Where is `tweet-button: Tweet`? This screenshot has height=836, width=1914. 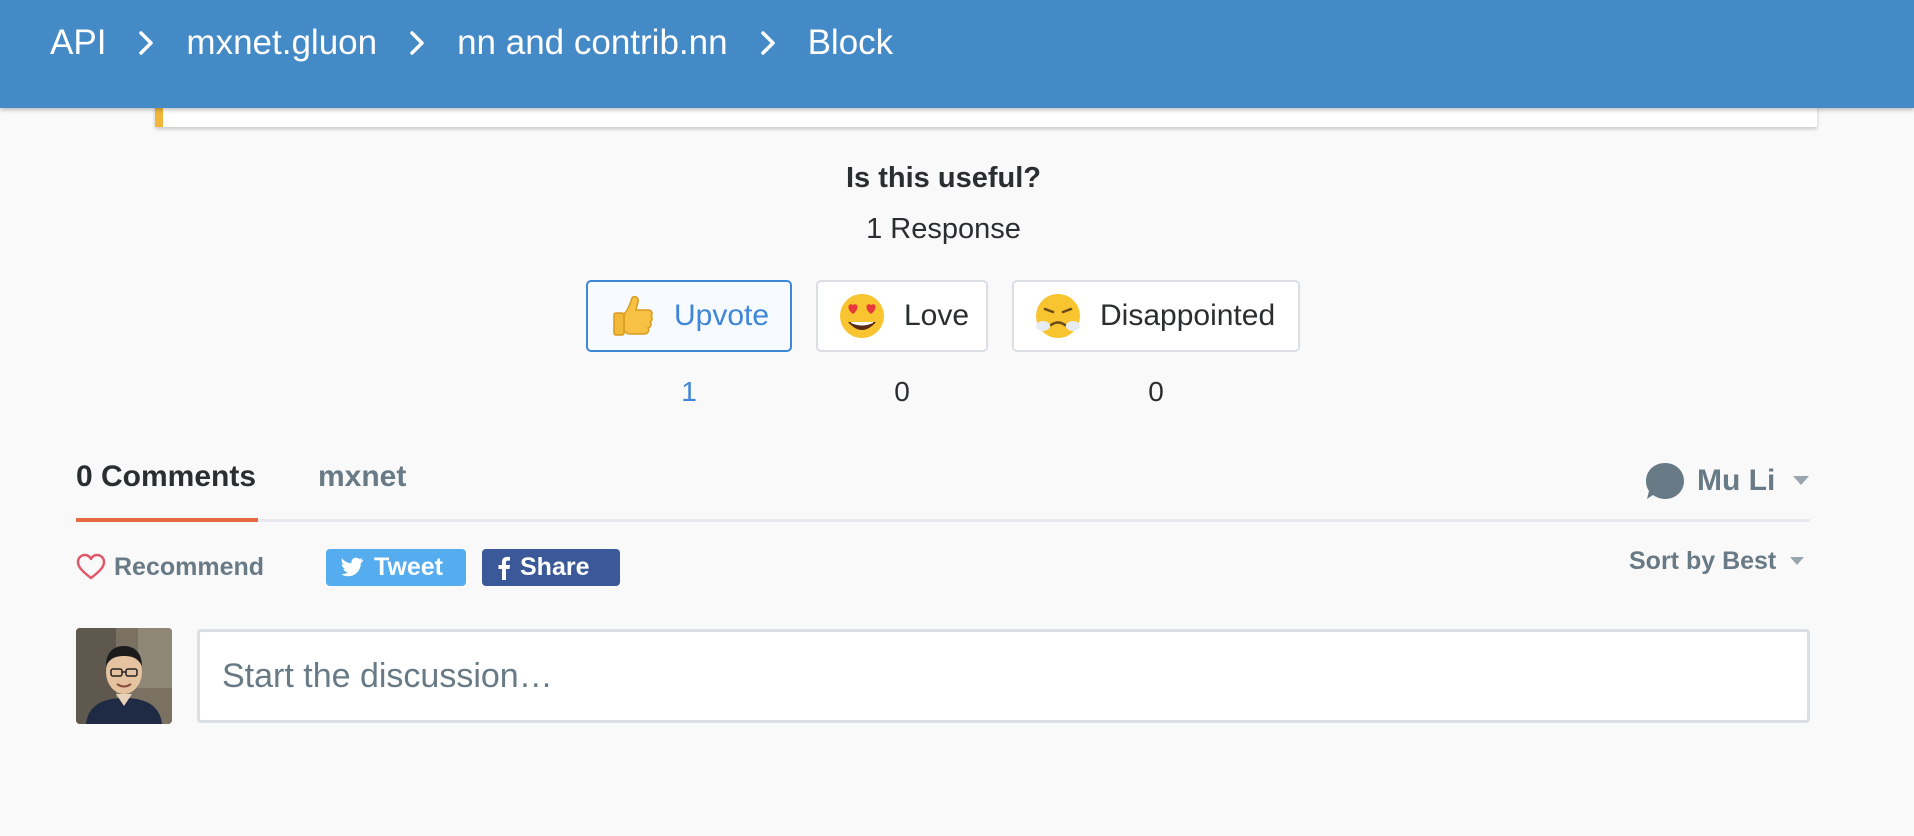 tweet-button: Tweet is located at coordinates (396, 567).